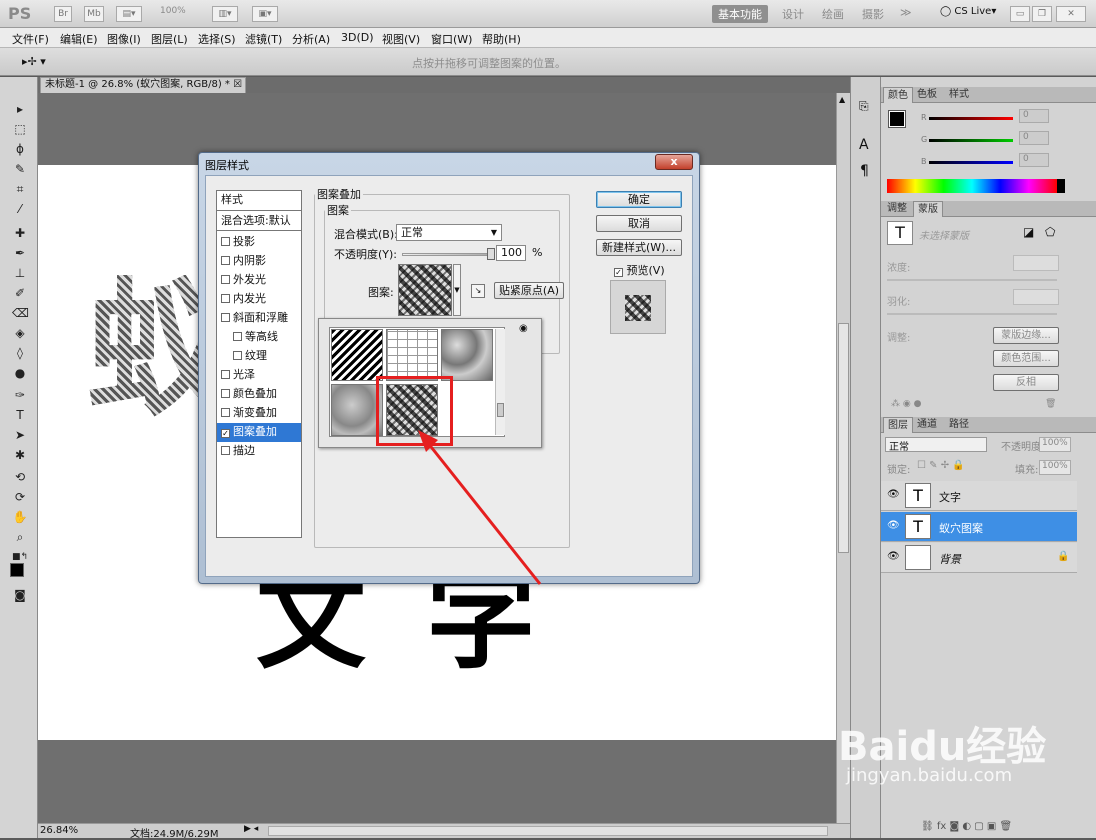 This screenshot has width=1096, height=840. What do you see at coordinates (639, 223) in the screenshot?
I see `cancel-button: 取消` at bounding box center [639, 223].